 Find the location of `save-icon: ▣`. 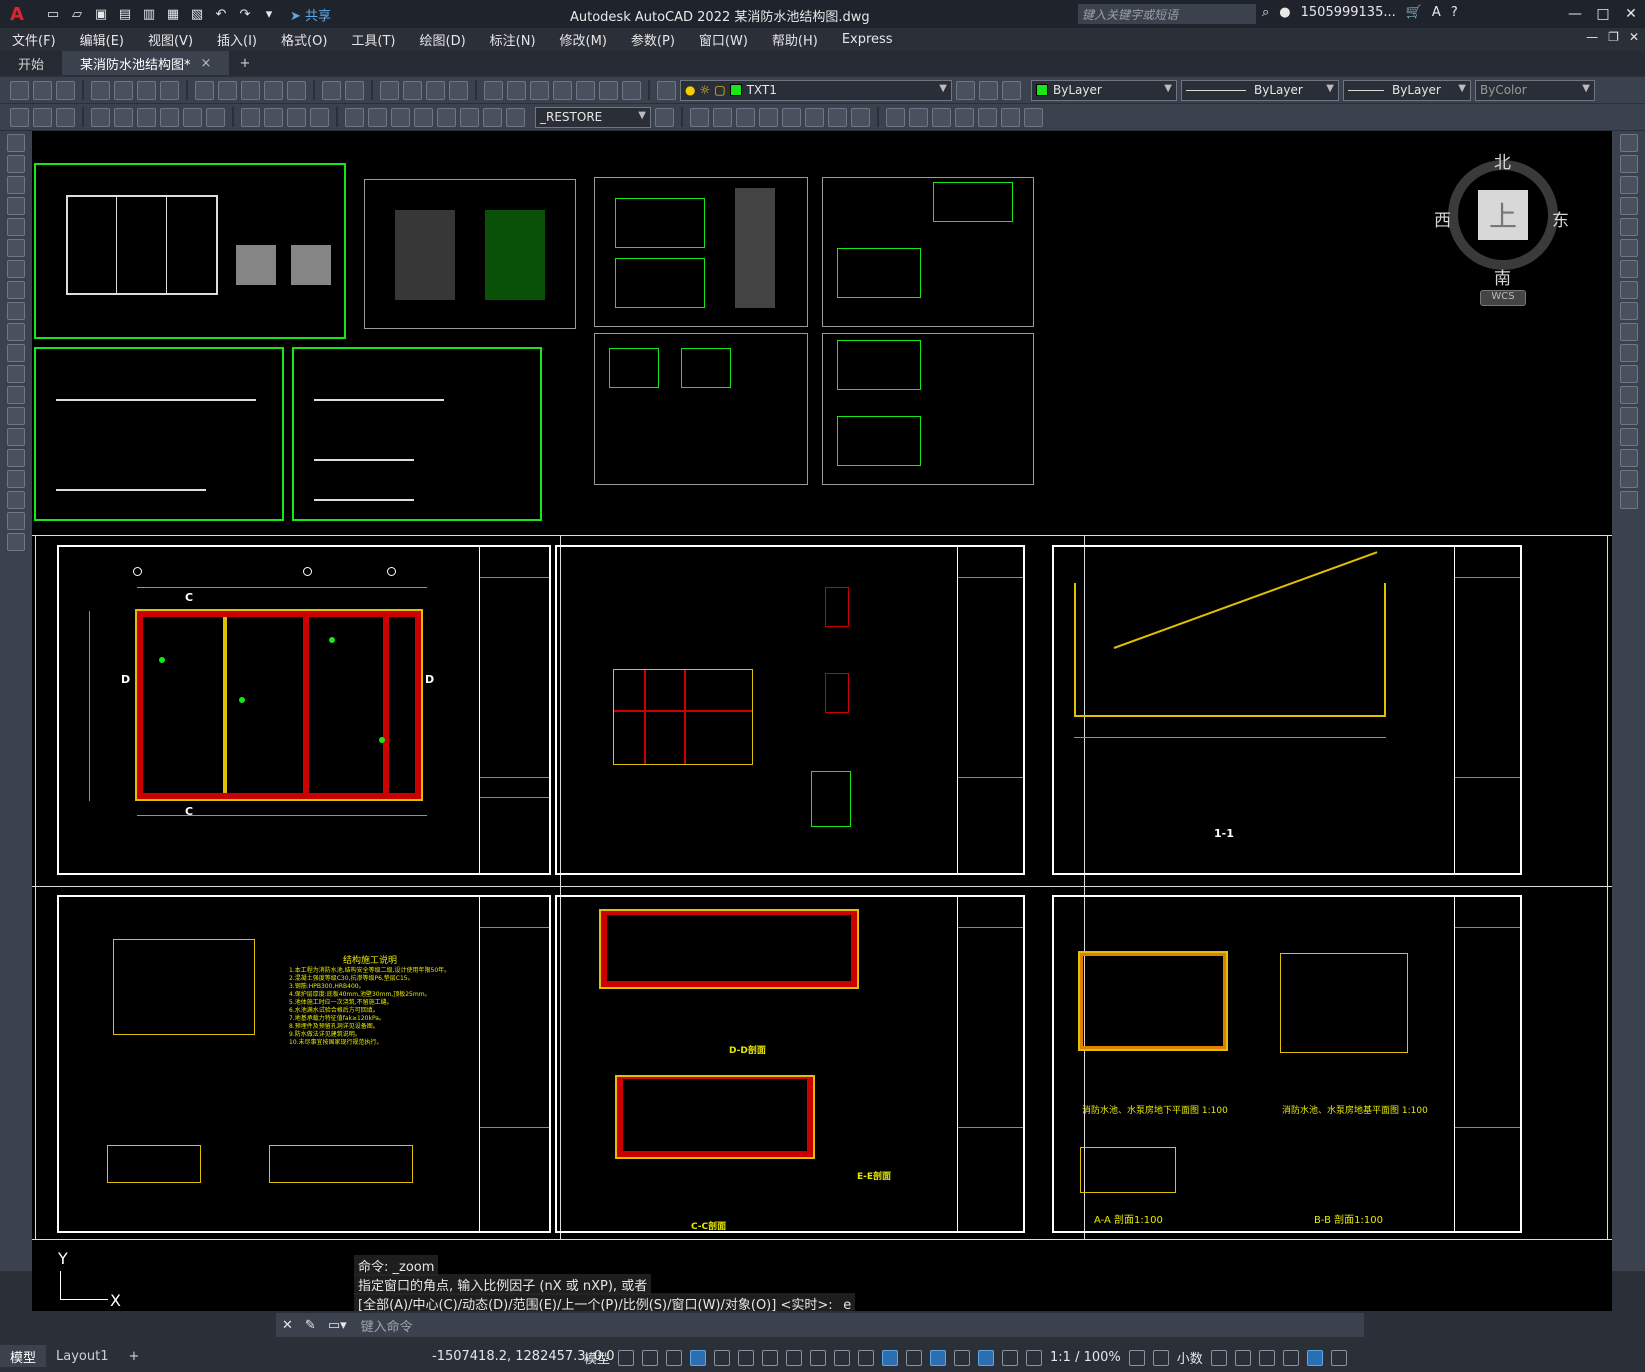

save-icon: ▣ is located at coordinates (101, 14).